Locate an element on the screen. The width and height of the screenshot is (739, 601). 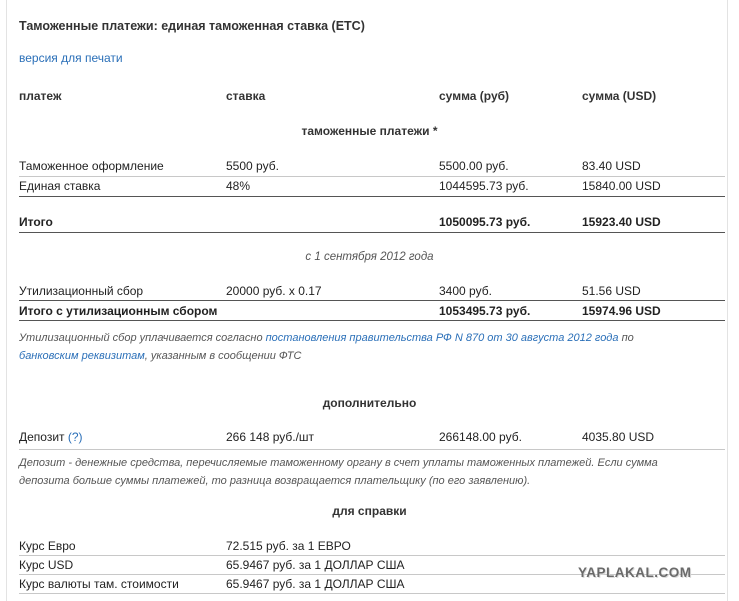
deposit-help-link: (?) is located at coordinates (75, 437).